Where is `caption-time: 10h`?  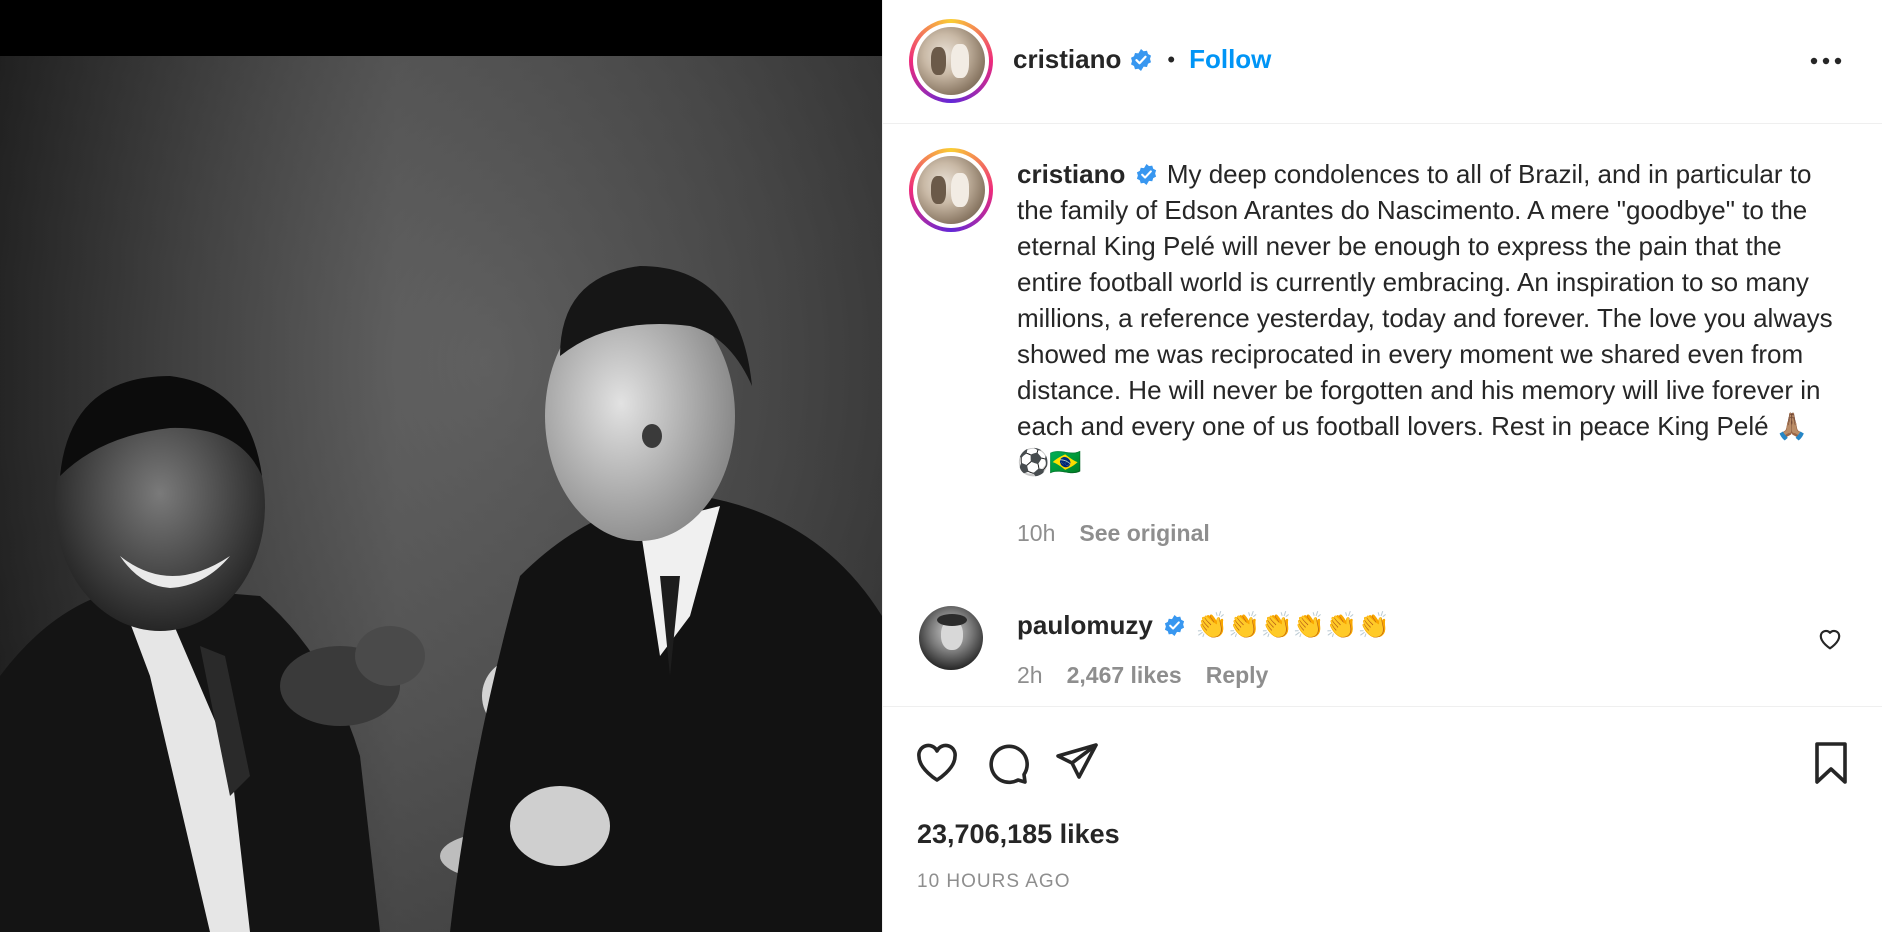
caption-time: 10h is located at coordinates (1036, 533).